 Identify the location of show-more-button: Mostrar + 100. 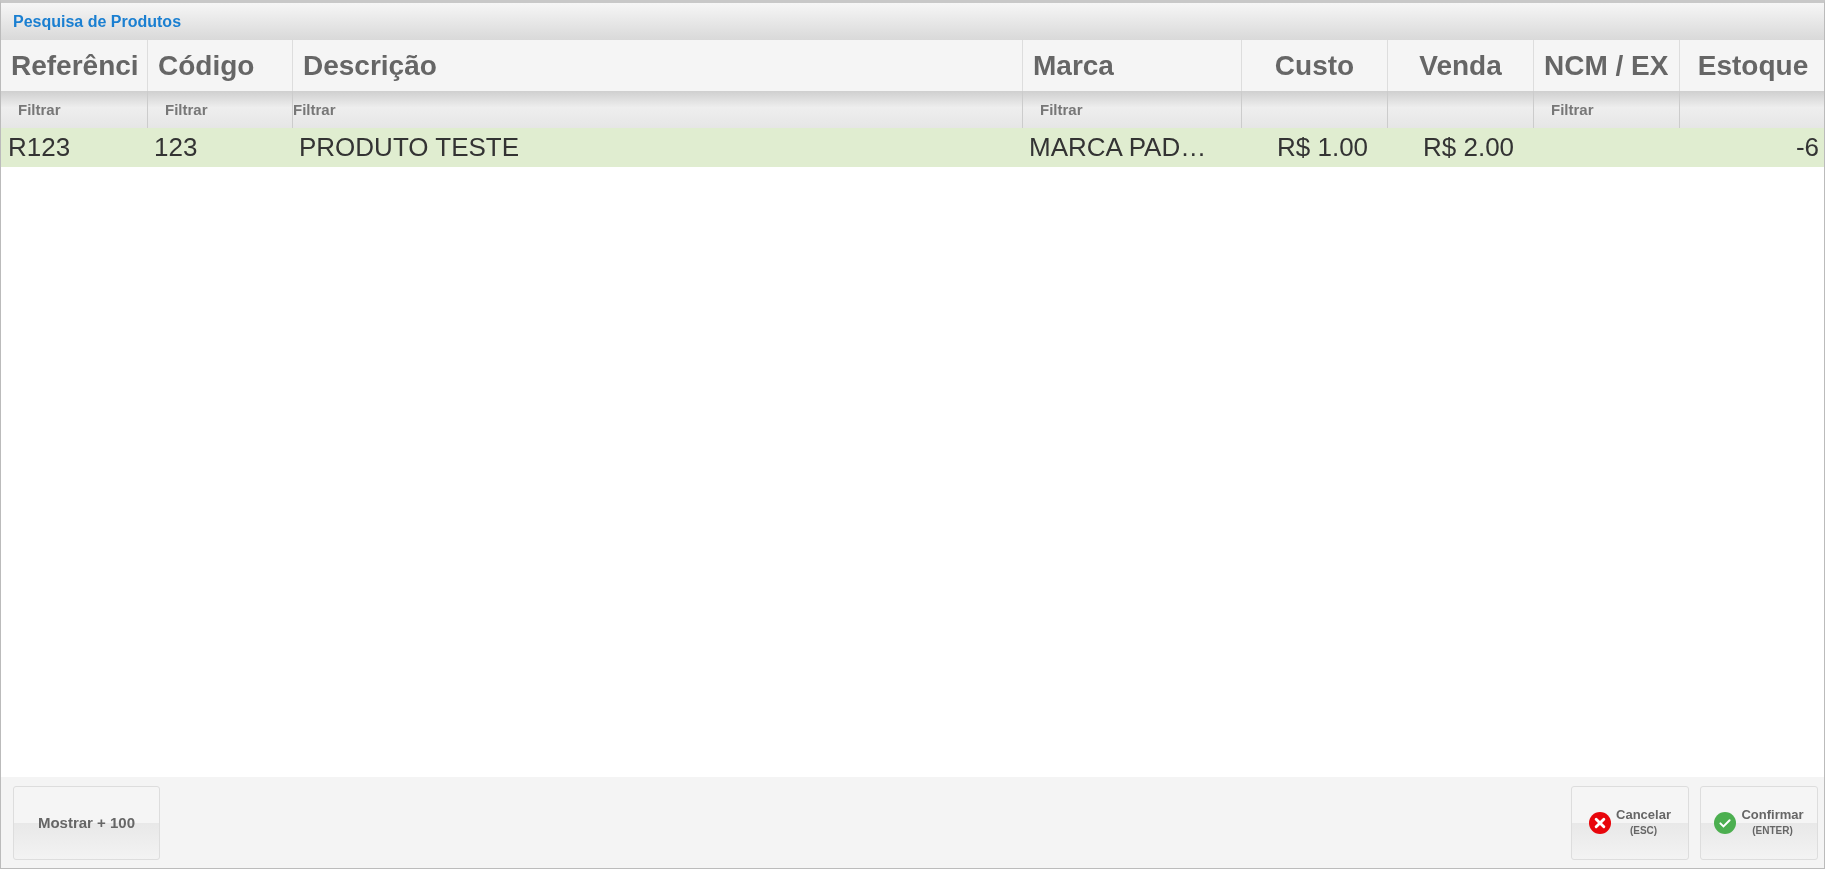
(86, 822).